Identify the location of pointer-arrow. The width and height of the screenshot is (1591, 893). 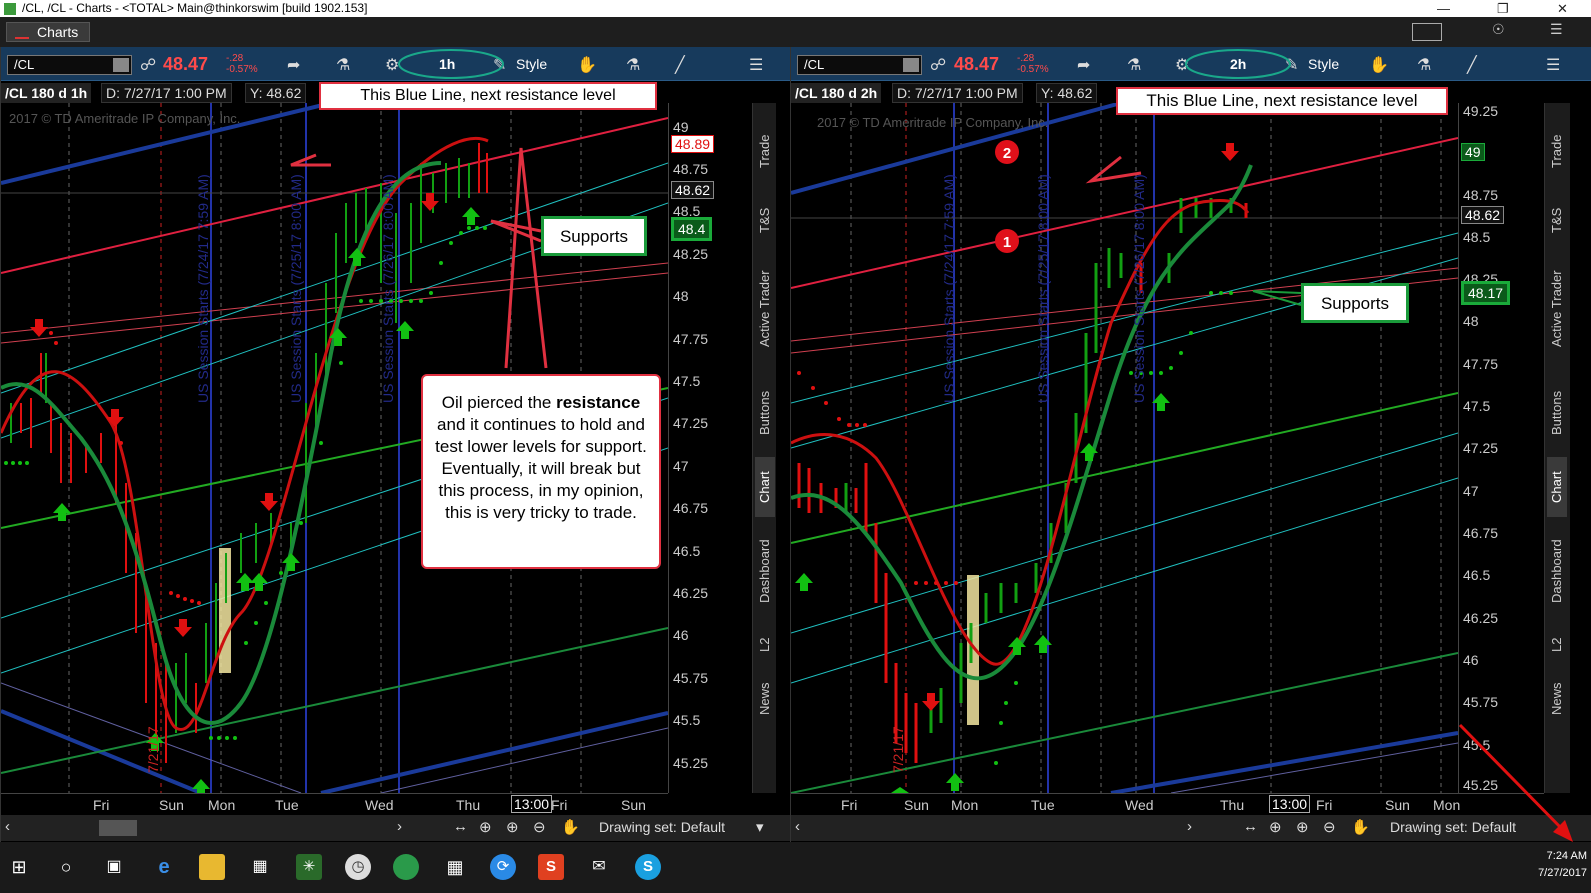
(1515, 782).